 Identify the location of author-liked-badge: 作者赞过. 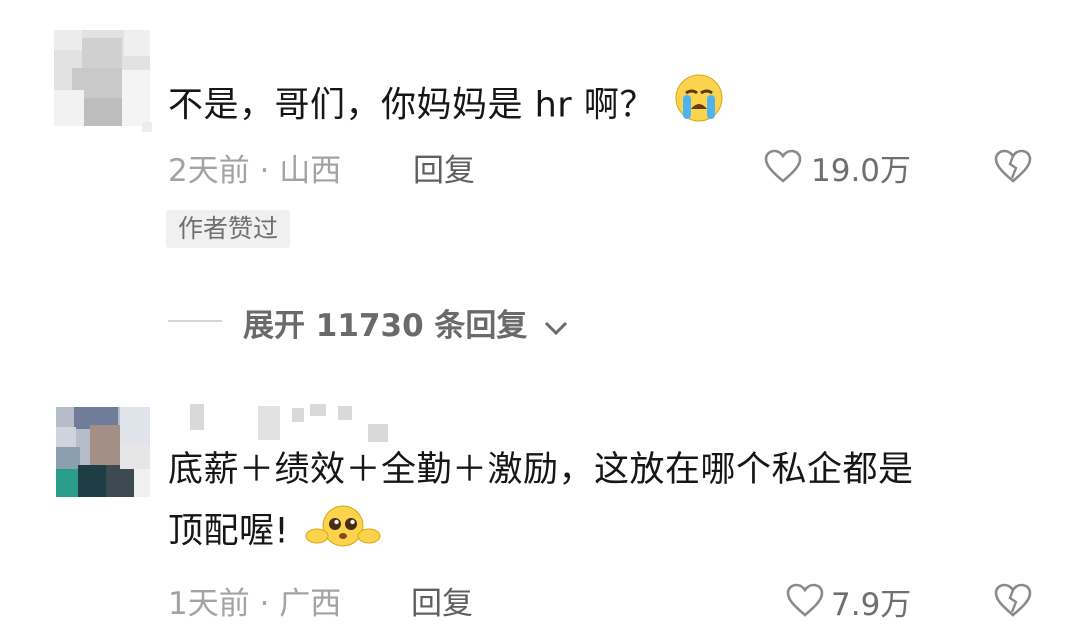
(228, 229).